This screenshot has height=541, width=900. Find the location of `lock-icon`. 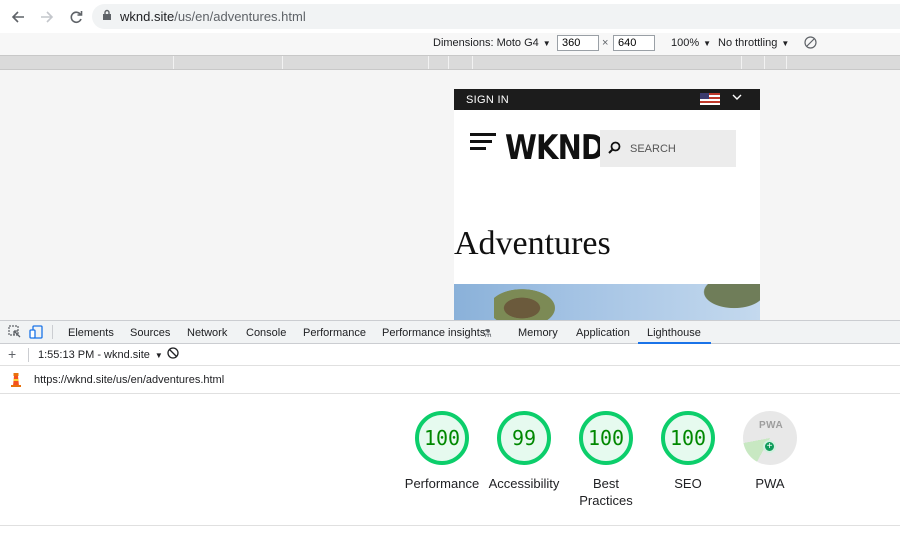

lock-icon is located at coordinates (107, 16).